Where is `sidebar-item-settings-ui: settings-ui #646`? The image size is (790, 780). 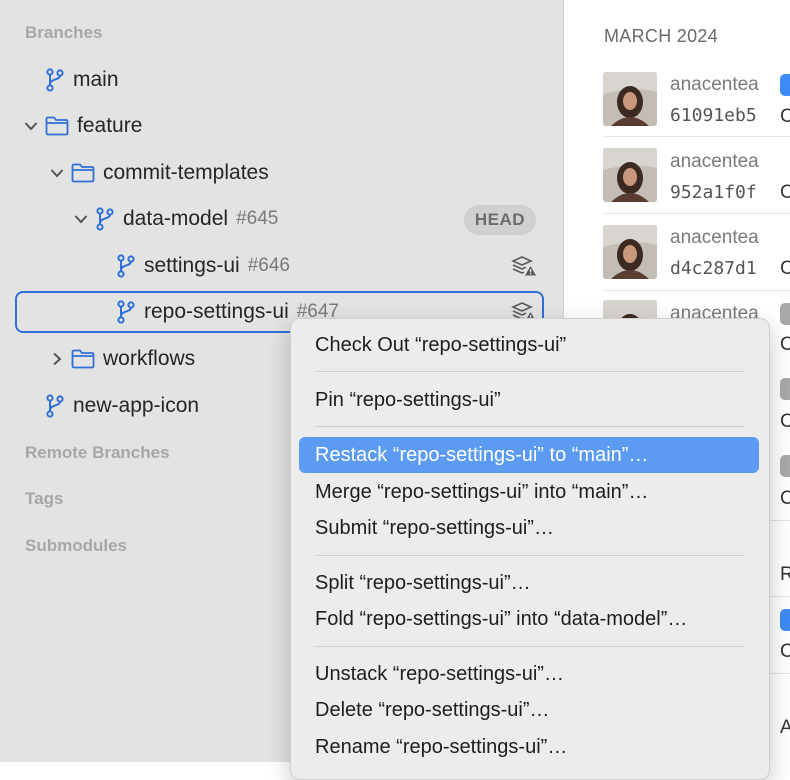 sidebar-item-settings-ui: settings-ui #646 is located at coordinates (203, 266).